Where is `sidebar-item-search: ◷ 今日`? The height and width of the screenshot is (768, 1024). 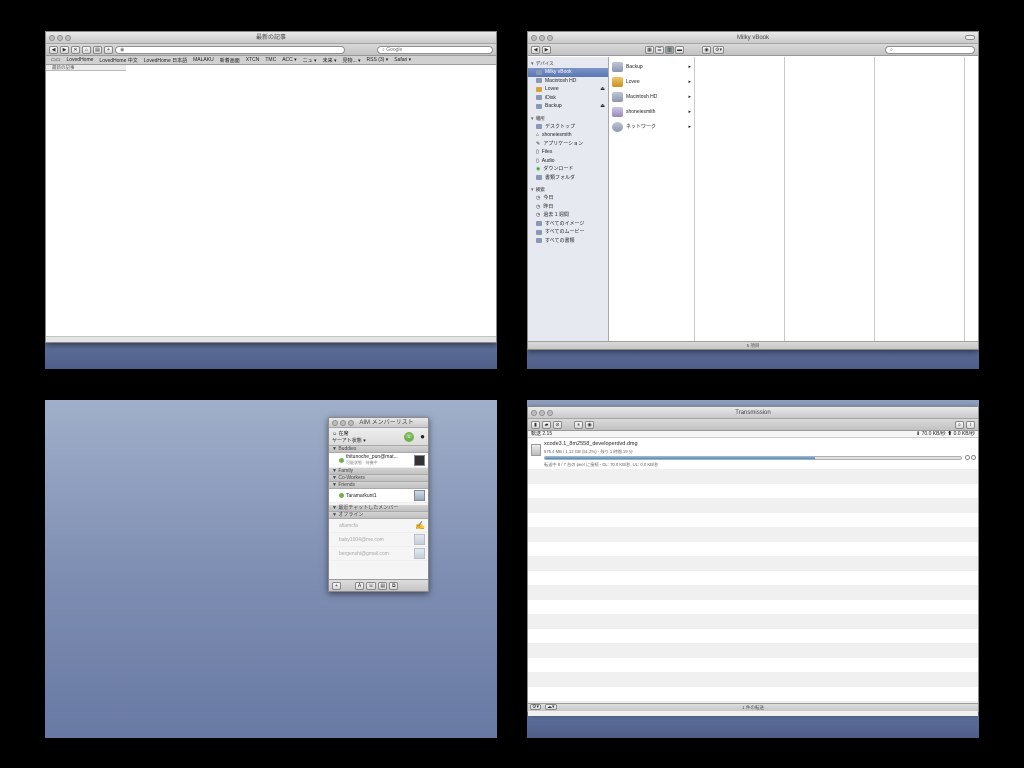 sidebar-item-search: ◷ 今日 is located at coordinates (568, 198).